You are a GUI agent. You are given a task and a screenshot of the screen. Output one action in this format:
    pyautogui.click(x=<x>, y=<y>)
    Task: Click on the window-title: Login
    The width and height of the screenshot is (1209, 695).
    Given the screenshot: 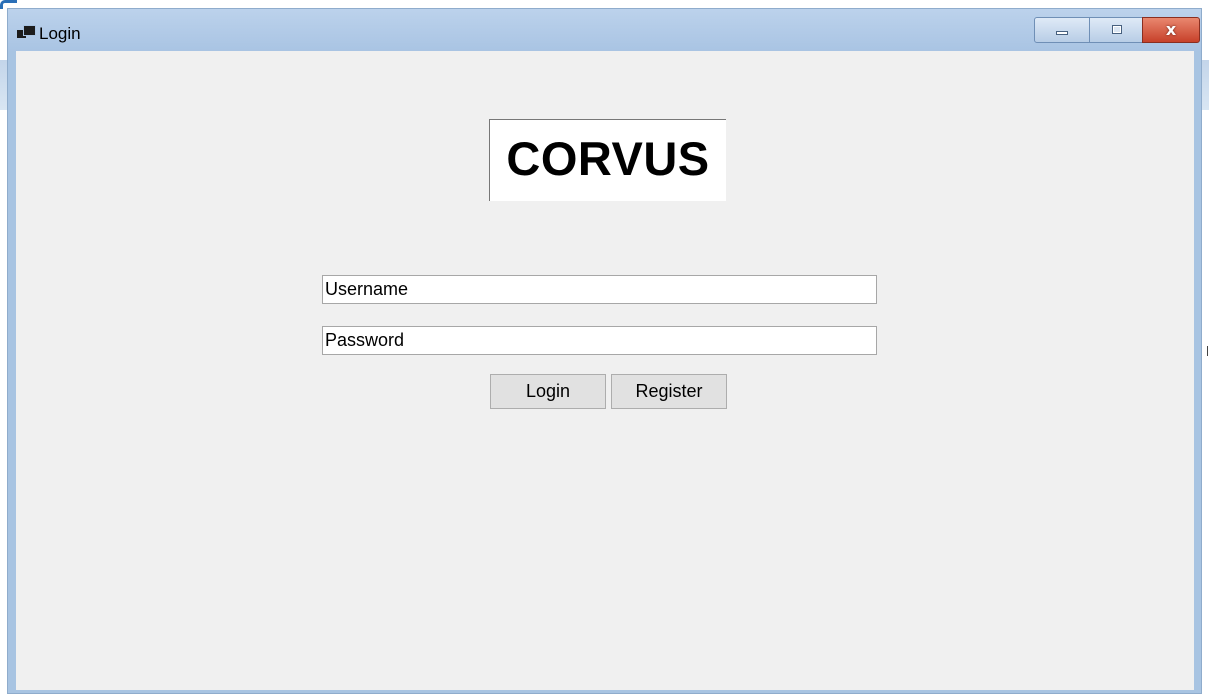 What is the action you would take?
    pyautogui.click(x=60, y=33)
    